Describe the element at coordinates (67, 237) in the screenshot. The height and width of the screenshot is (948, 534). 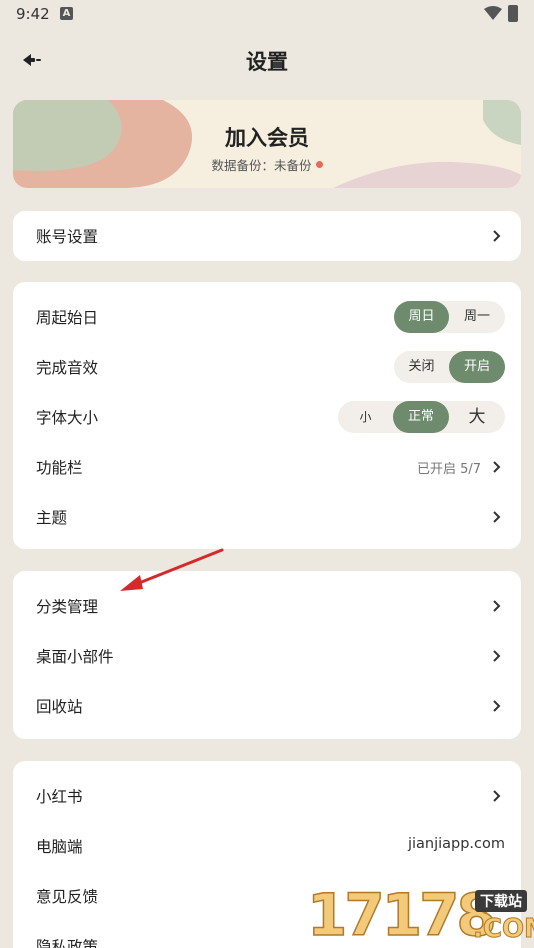
I see `account-settings-label: 账号设置` at that location.